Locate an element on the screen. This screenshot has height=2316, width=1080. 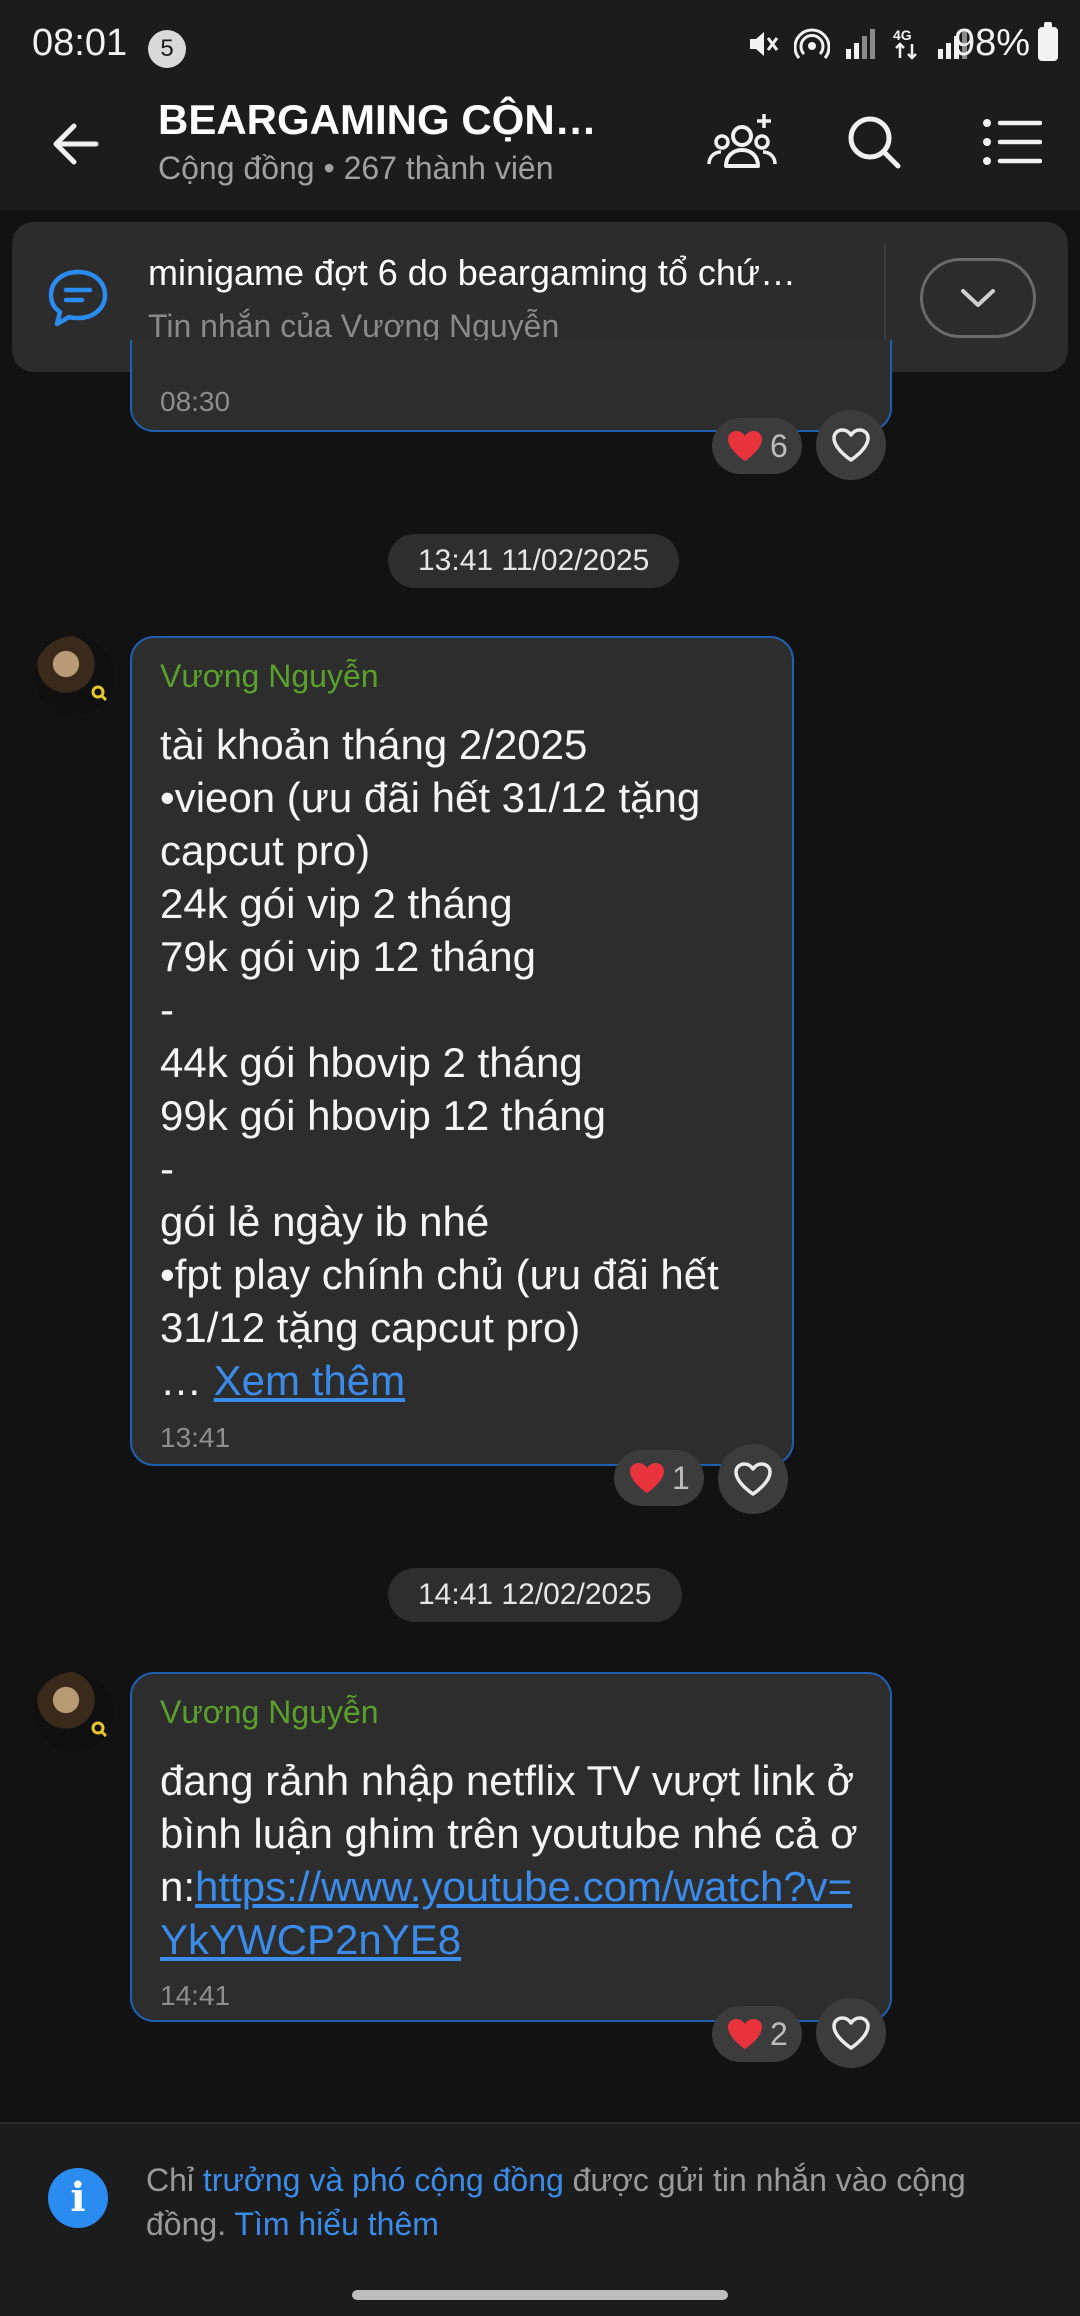
divider is located at coordinates (885, 297).